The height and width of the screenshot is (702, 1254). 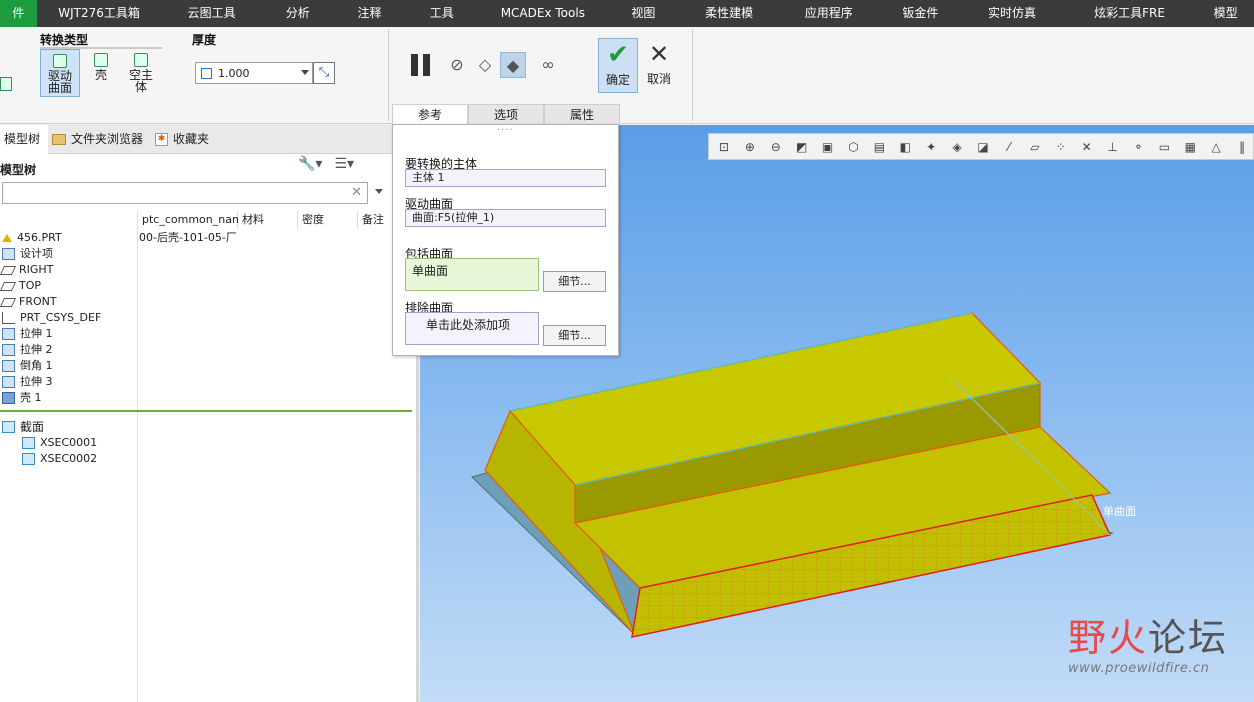 What do you see at coordinates (64, 40) in the screenshot?
I see `convert-type-title: 转换类型` at bounding box center [64, 40].